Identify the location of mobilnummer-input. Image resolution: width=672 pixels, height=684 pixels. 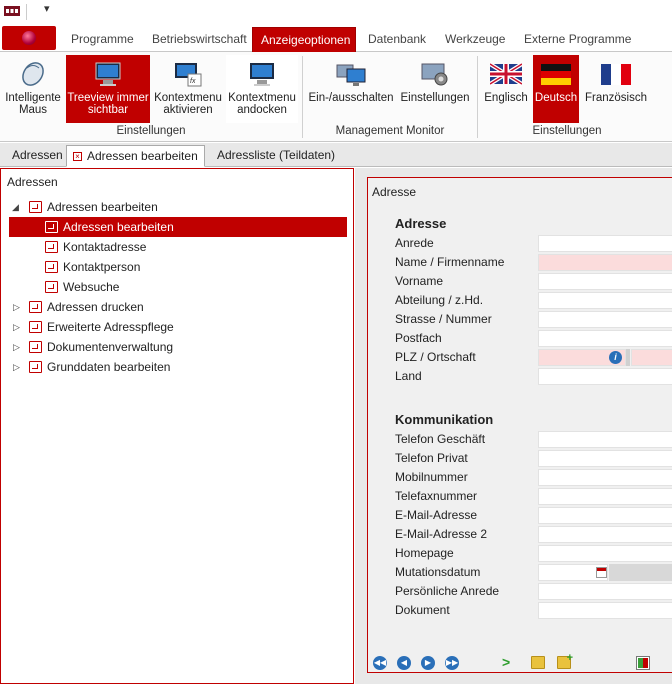
(605, 477).